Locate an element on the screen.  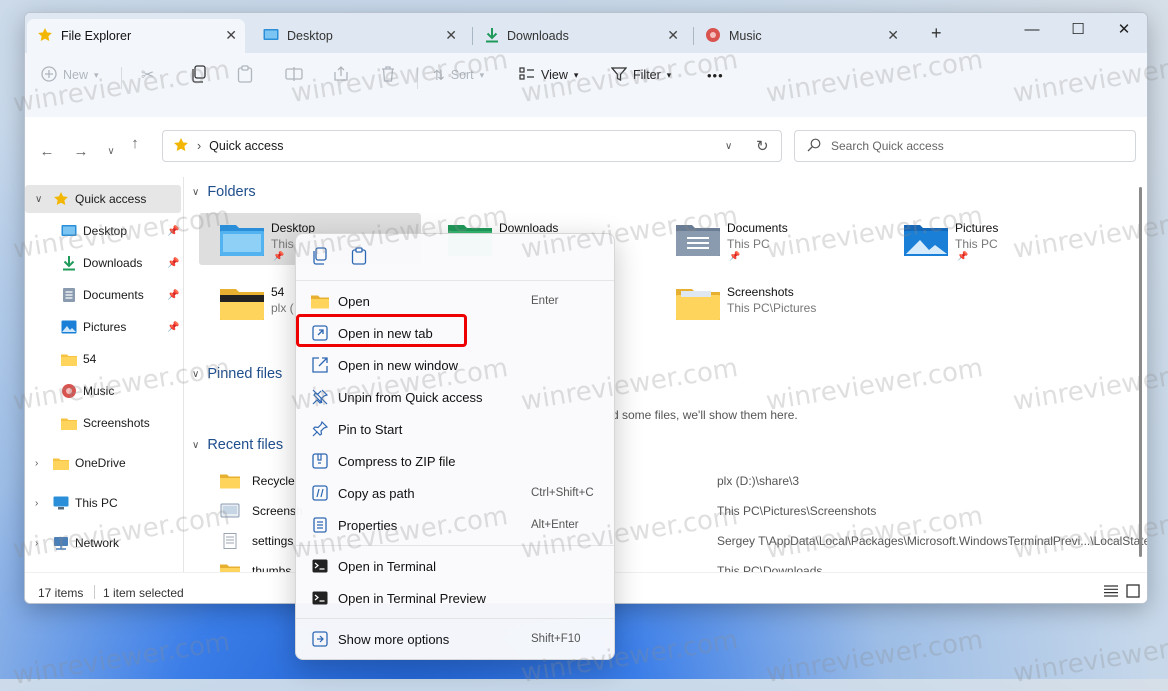
menu-item-label: Open in new tab is located at coordinates (385, 333).